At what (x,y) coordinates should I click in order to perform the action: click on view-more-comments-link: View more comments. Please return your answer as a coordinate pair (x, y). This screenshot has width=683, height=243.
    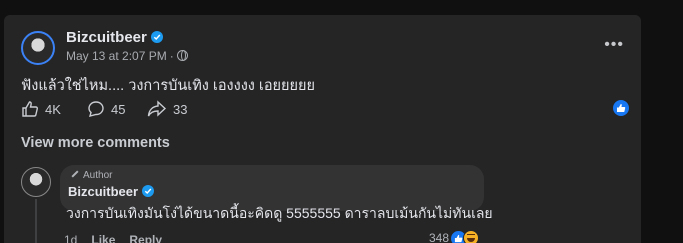
    Looking at the image, I should click on (95, 143).